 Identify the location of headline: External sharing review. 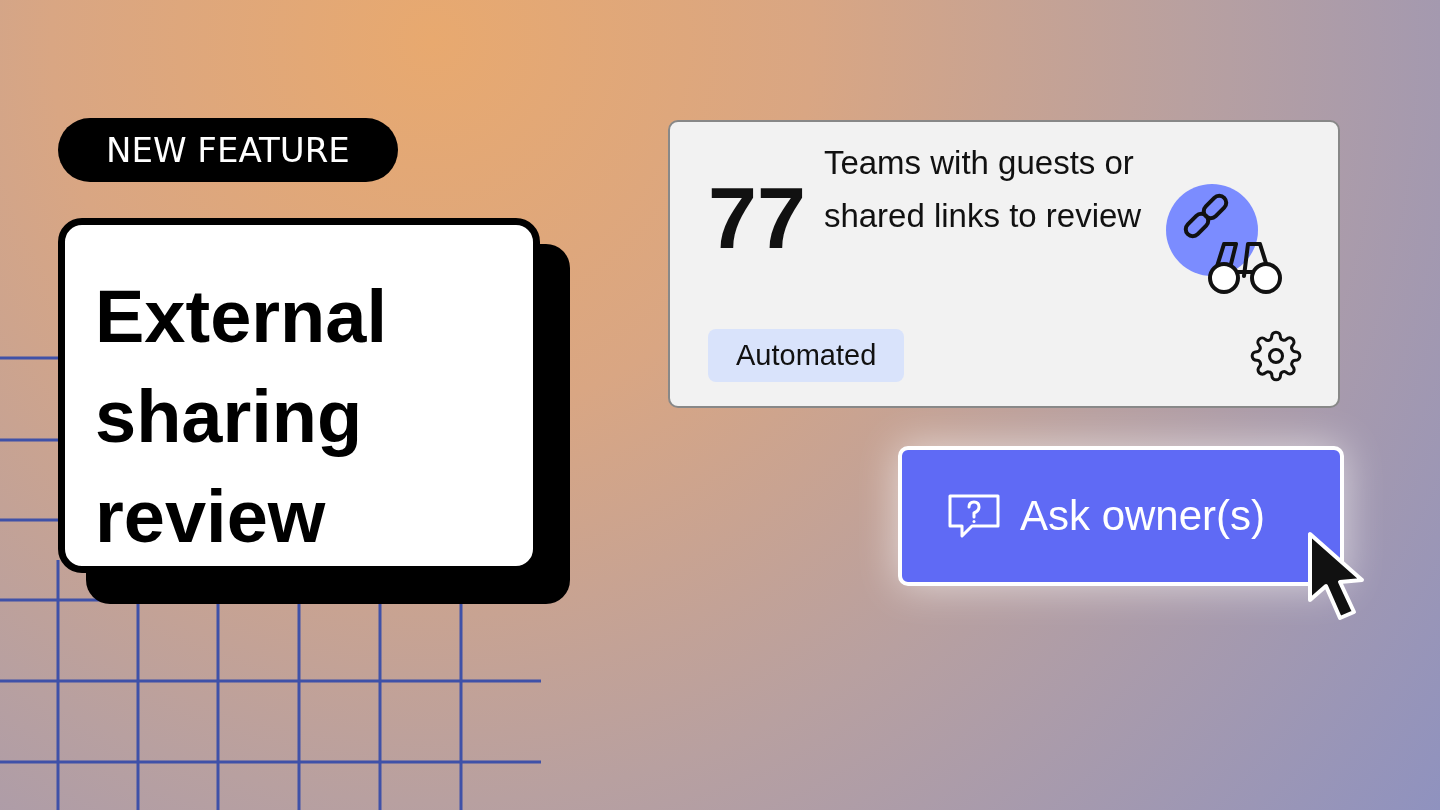
(242, 417).